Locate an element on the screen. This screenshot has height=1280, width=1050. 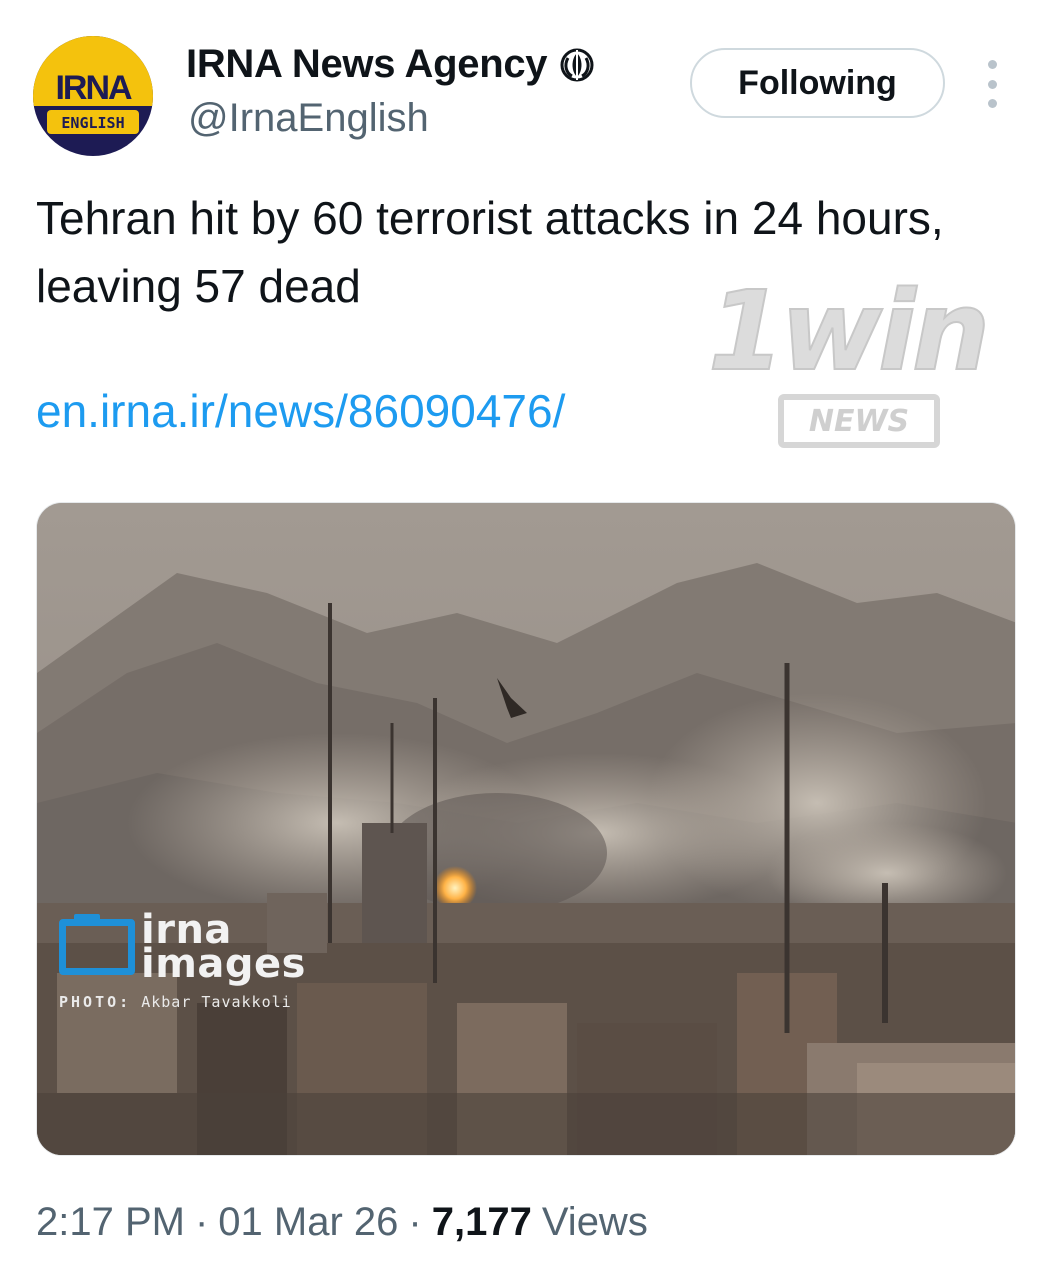
more-vertical-icon is located at coordinates (992, 84).